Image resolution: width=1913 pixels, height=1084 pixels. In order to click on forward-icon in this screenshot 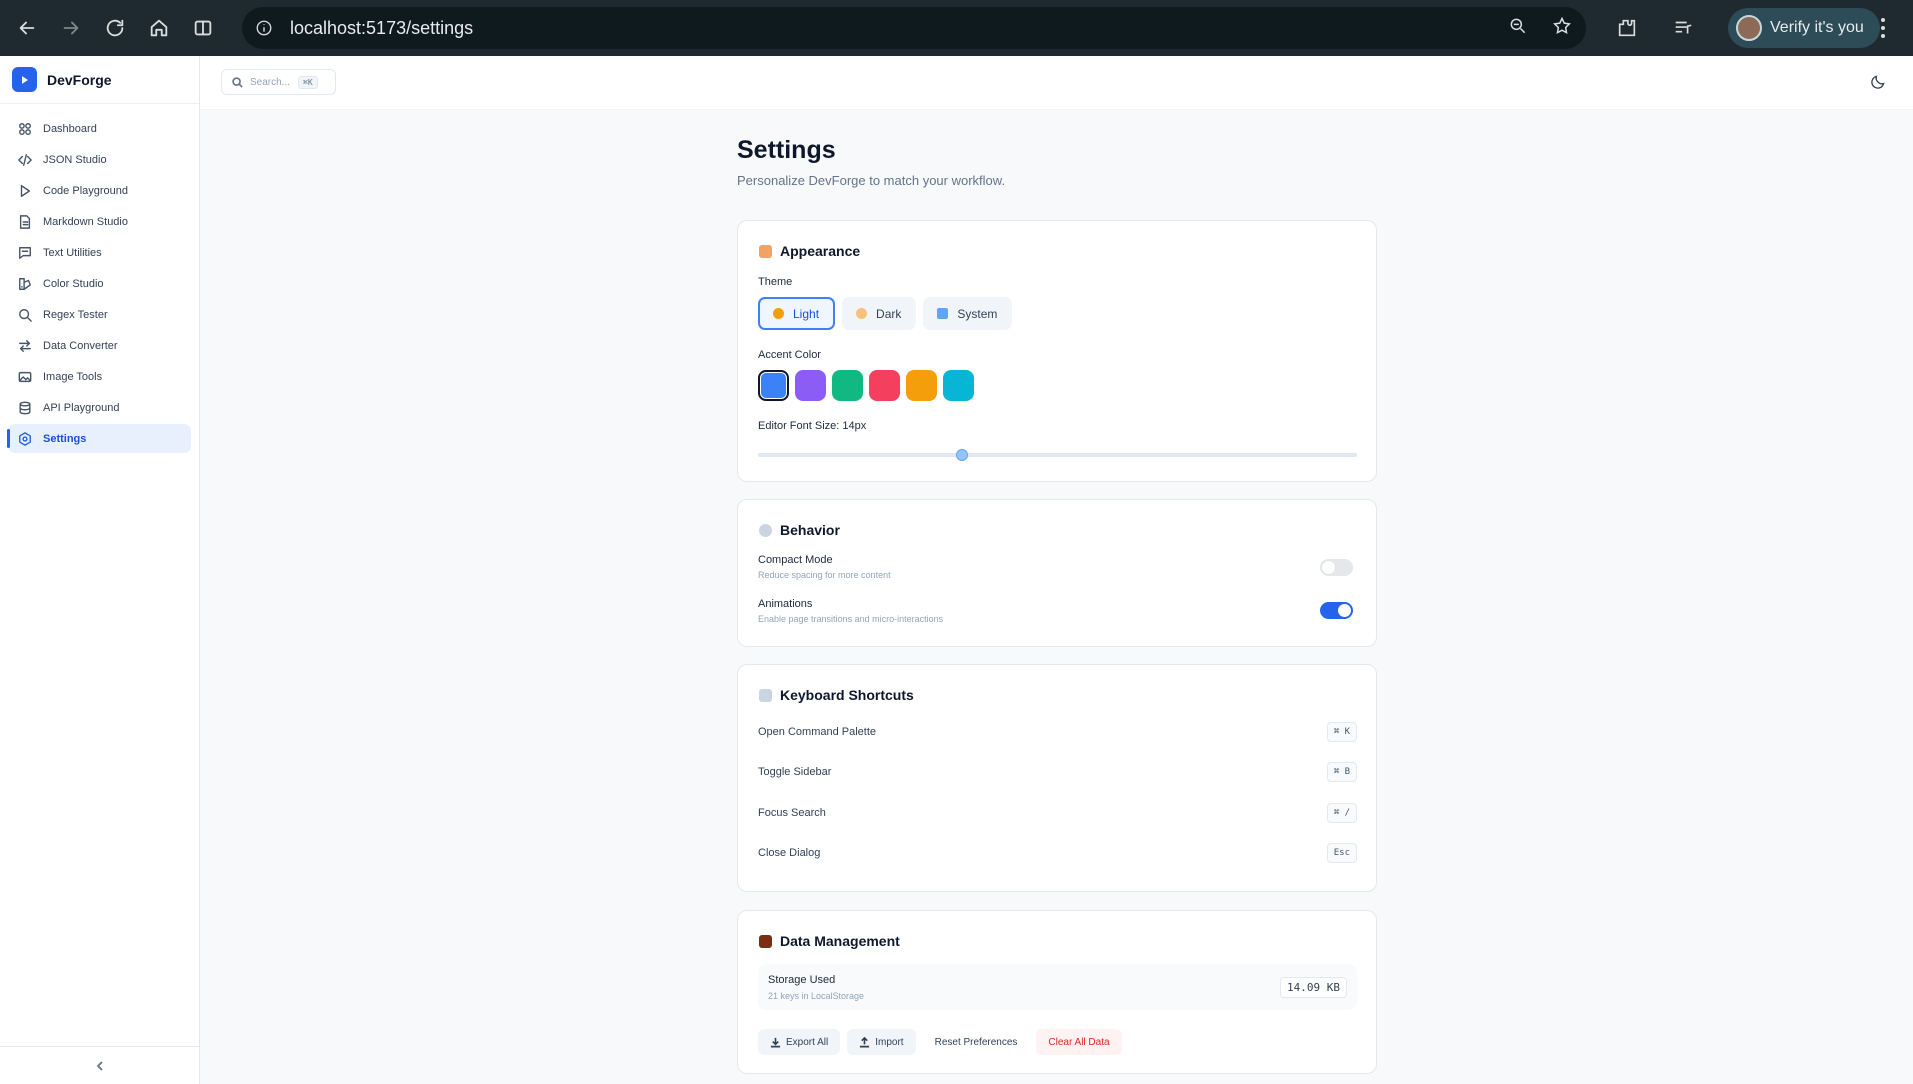, I will do `click(71, 28)`.